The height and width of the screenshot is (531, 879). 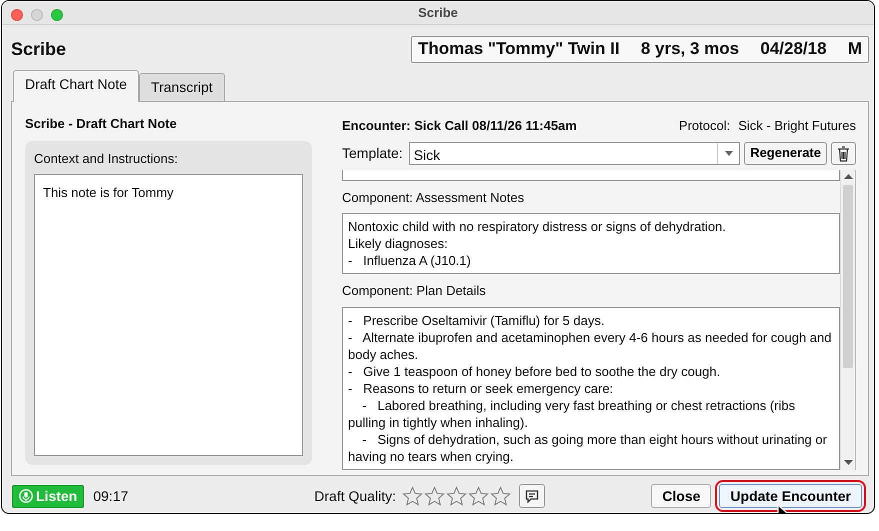 I want to click on patient-age: 8 yrs, 3 mos, so click(x=690, y=49).